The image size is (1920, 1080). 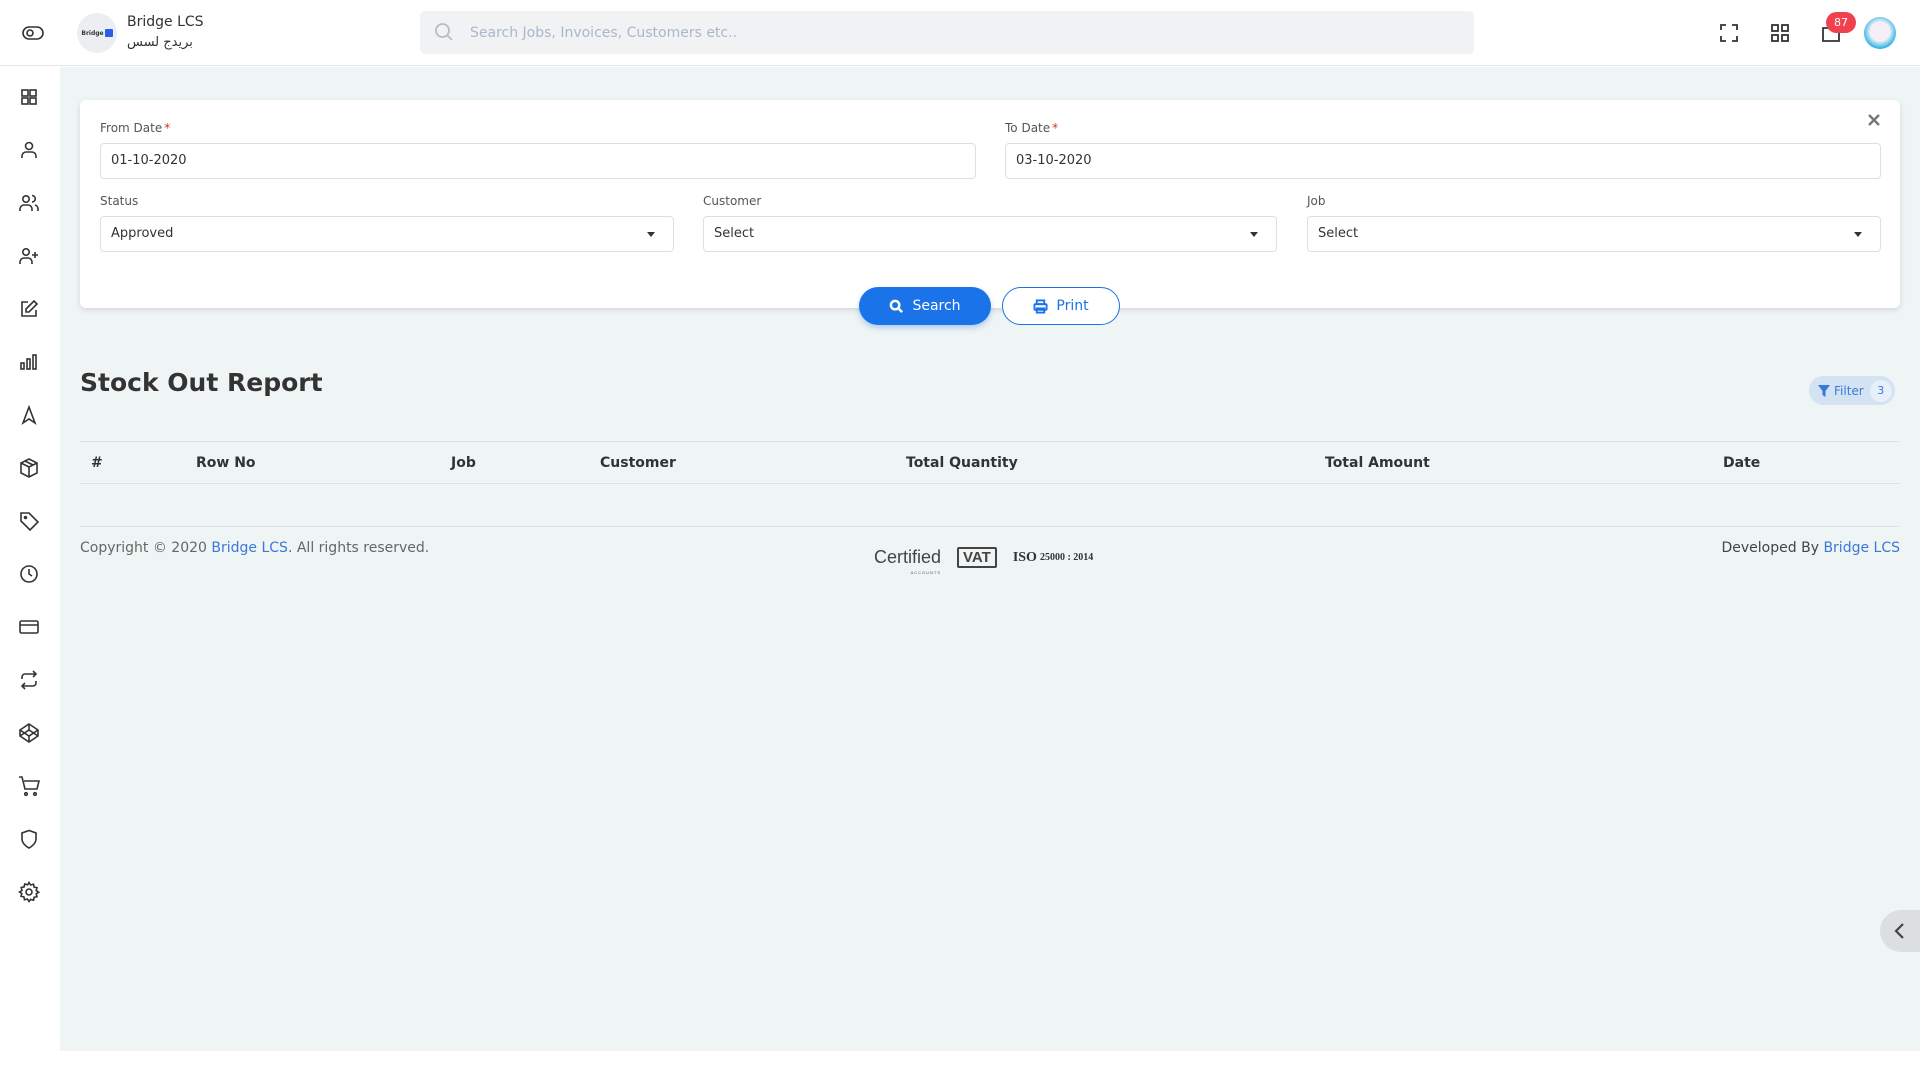 I want to click on bar-chart-icon, so click(x=28, y=362).